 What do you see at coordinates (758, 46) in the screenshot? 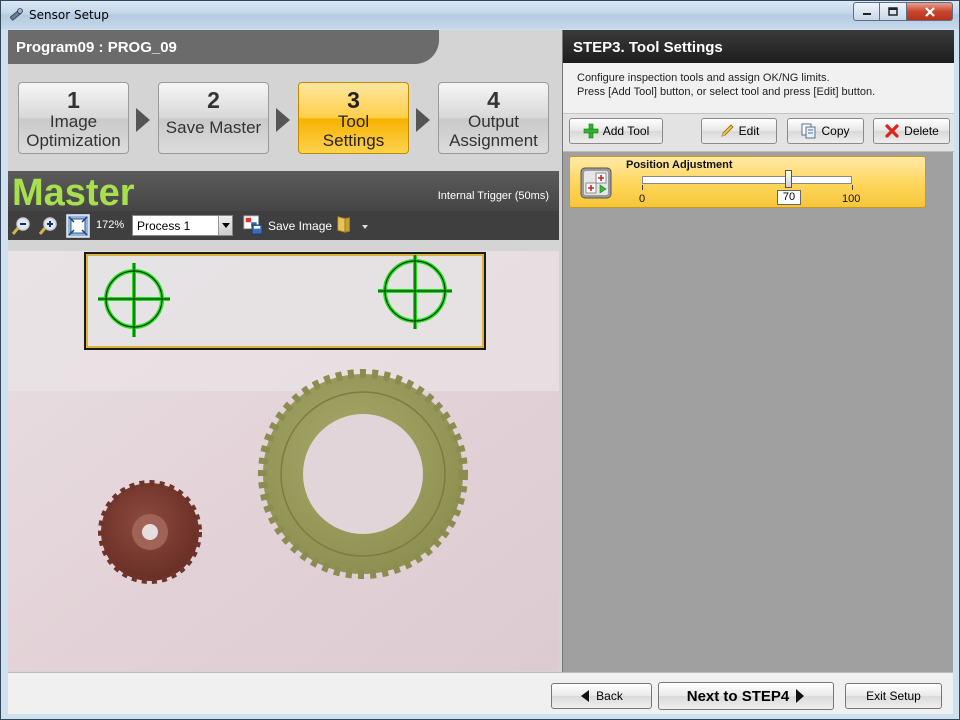
I see `step-title-bar: STEP3. Tool Settings` at bounding box center [758, 46].